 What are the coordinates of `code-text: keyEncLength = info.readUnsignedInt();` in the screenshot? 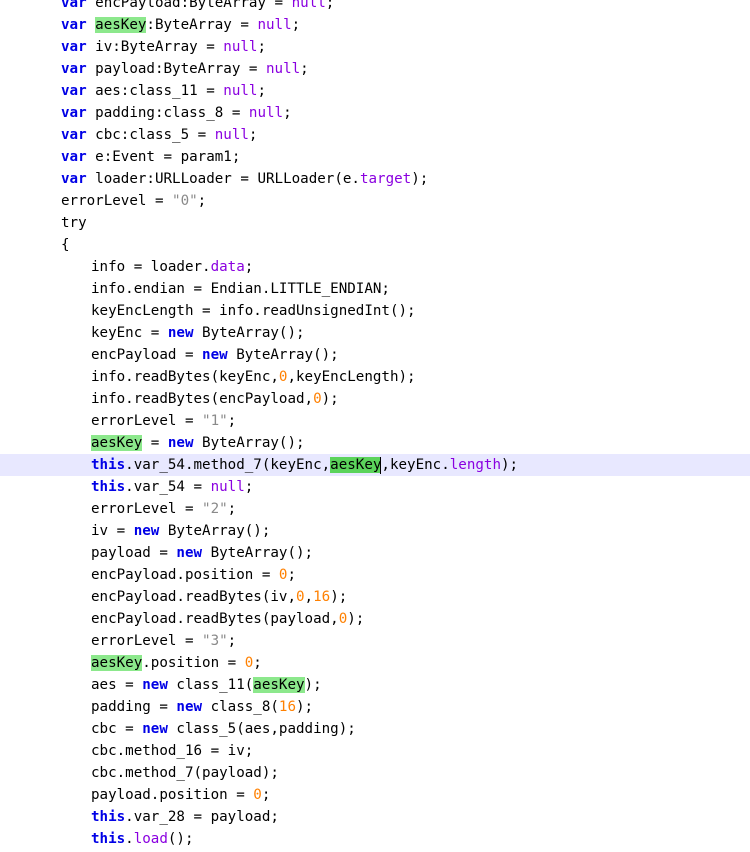 It's located at (253, 311).